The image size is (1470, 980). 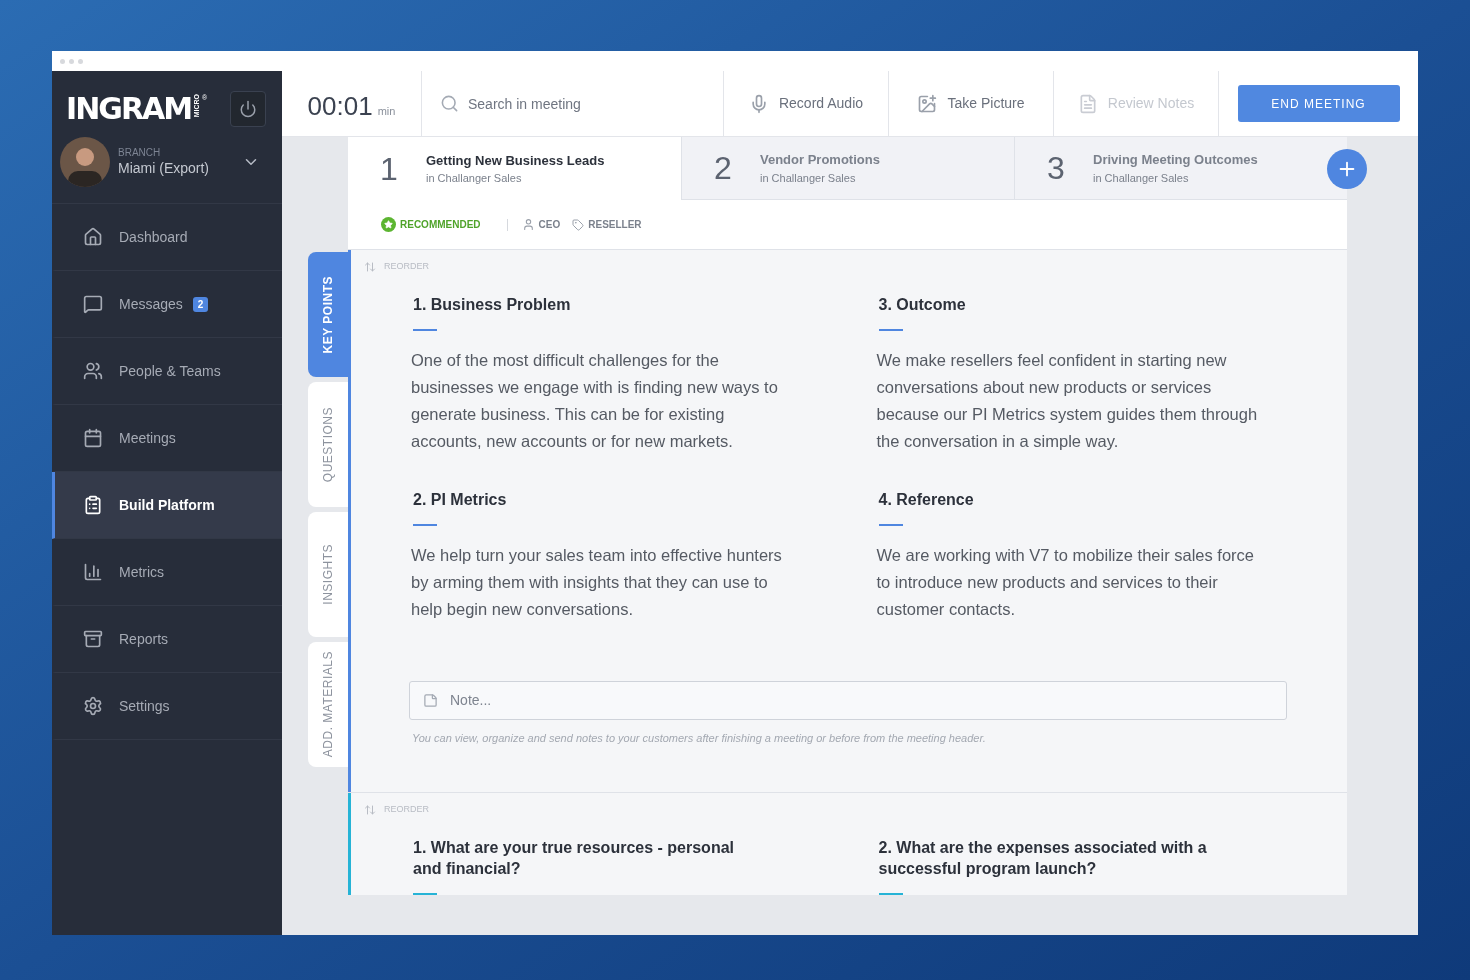 I want to click on toolbar-button: Record Audio, so click(x=806, y=104).